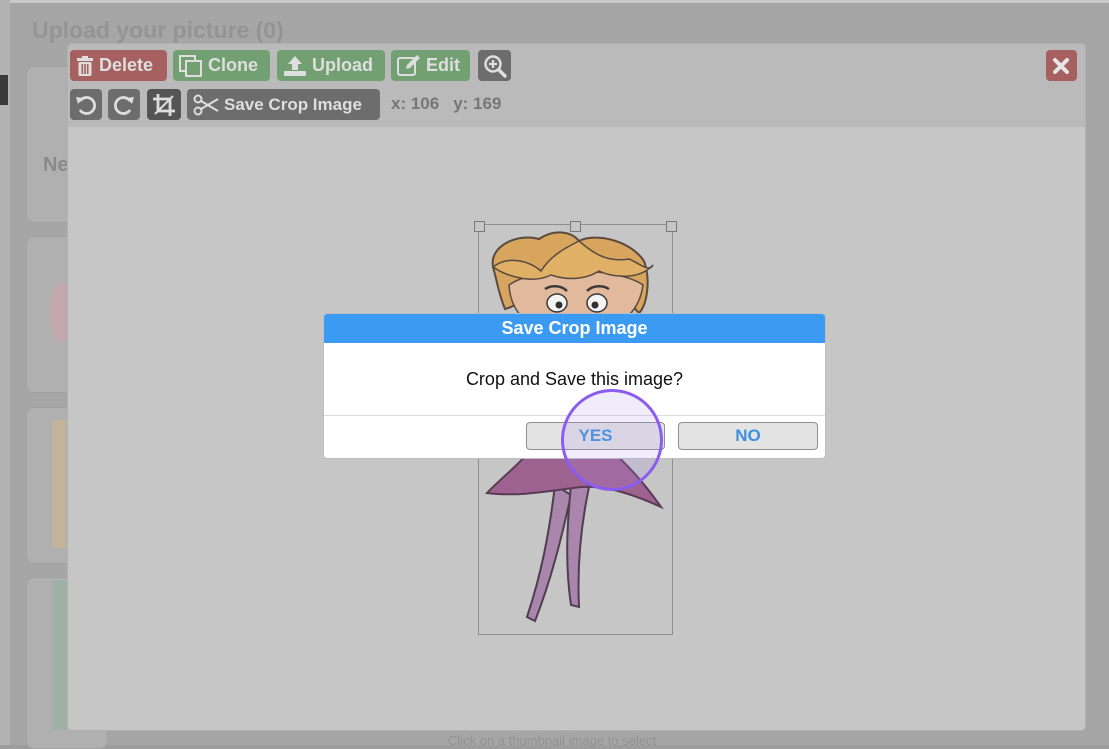 The width and height of the screenshot is (1109, 749). I want to click on footer-hint: Click on a thumbnail image to select, so click(552, 740).